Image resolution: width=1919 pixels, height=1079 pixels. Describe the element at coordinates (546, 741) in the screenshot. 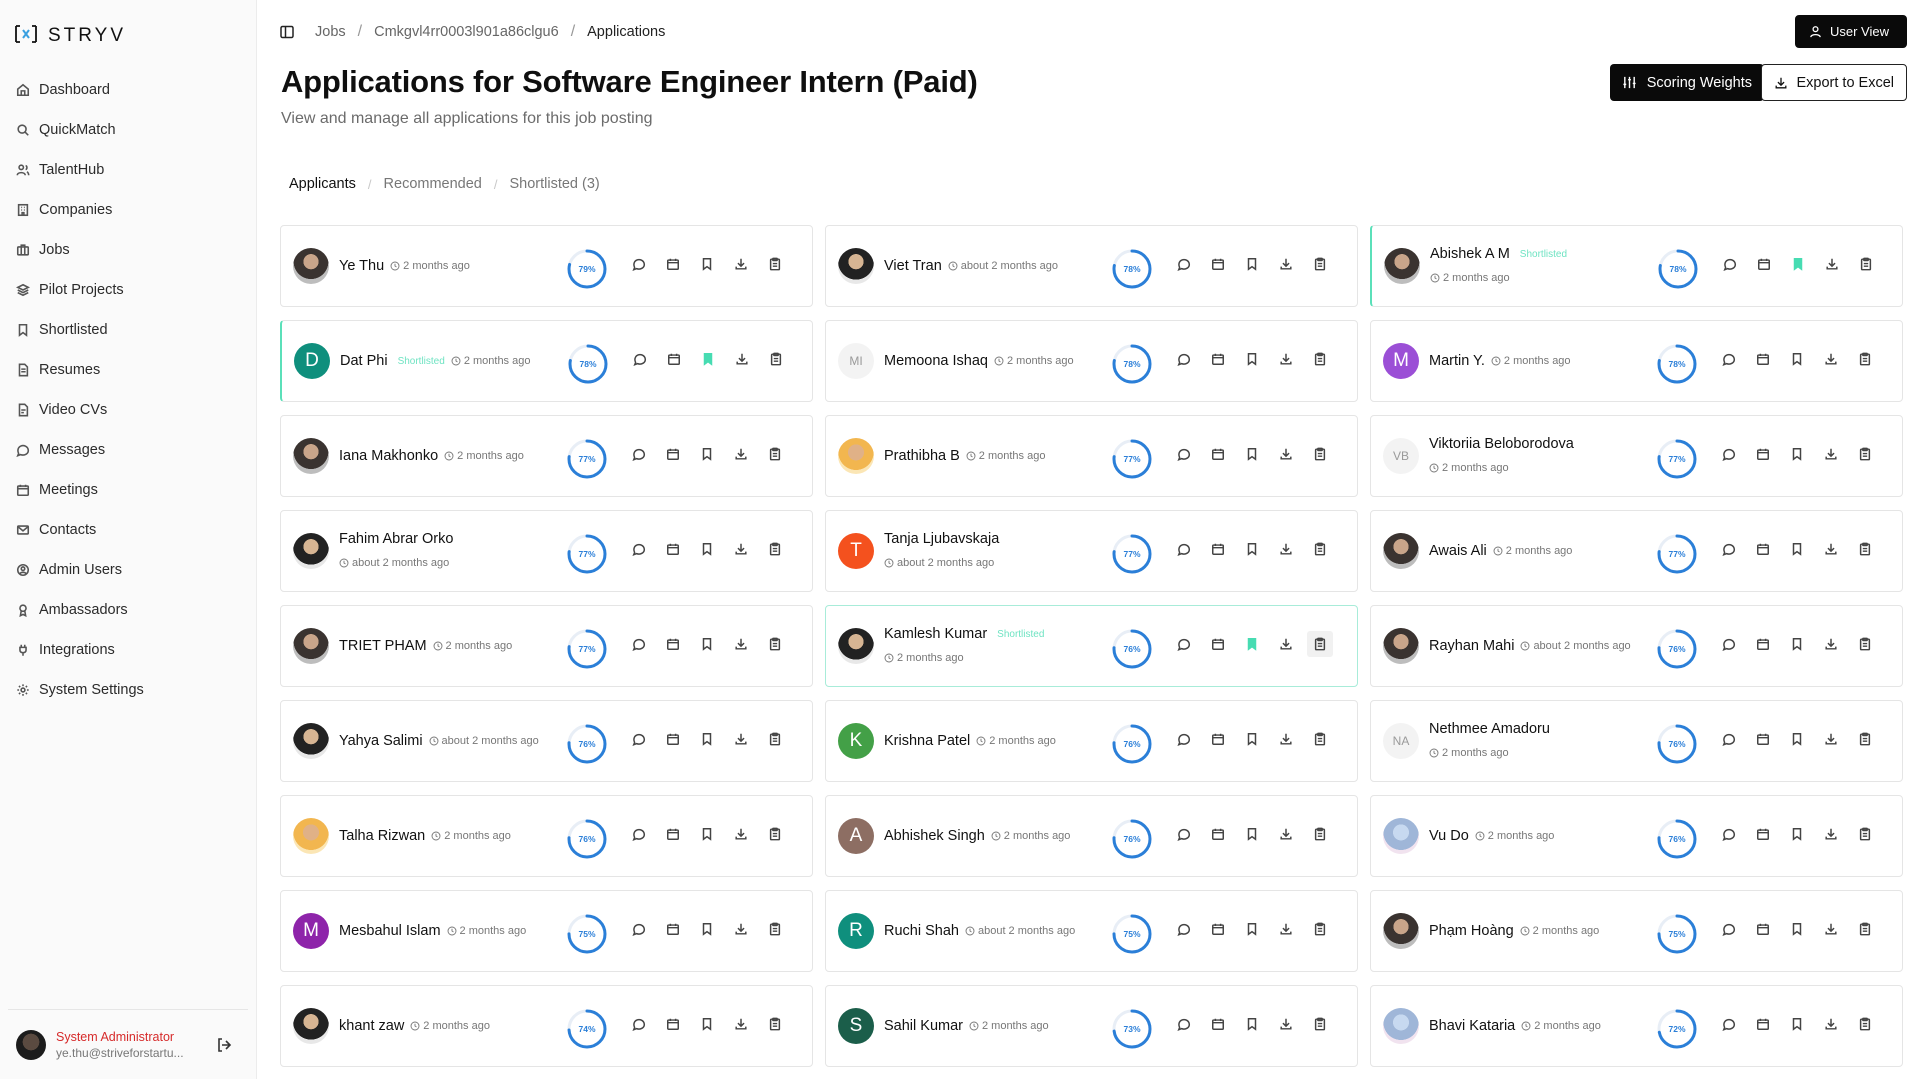

I see `applicant-card: Yahya Salimi about 2 months ago 76%` at that location.